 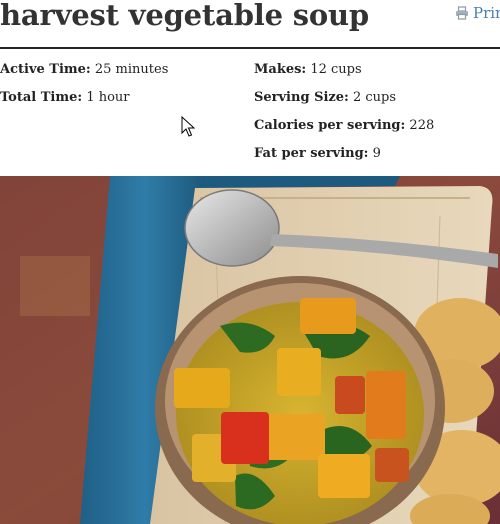 I want to click on makes-row: Makes: 12 cups, so click(x=344, y=76).